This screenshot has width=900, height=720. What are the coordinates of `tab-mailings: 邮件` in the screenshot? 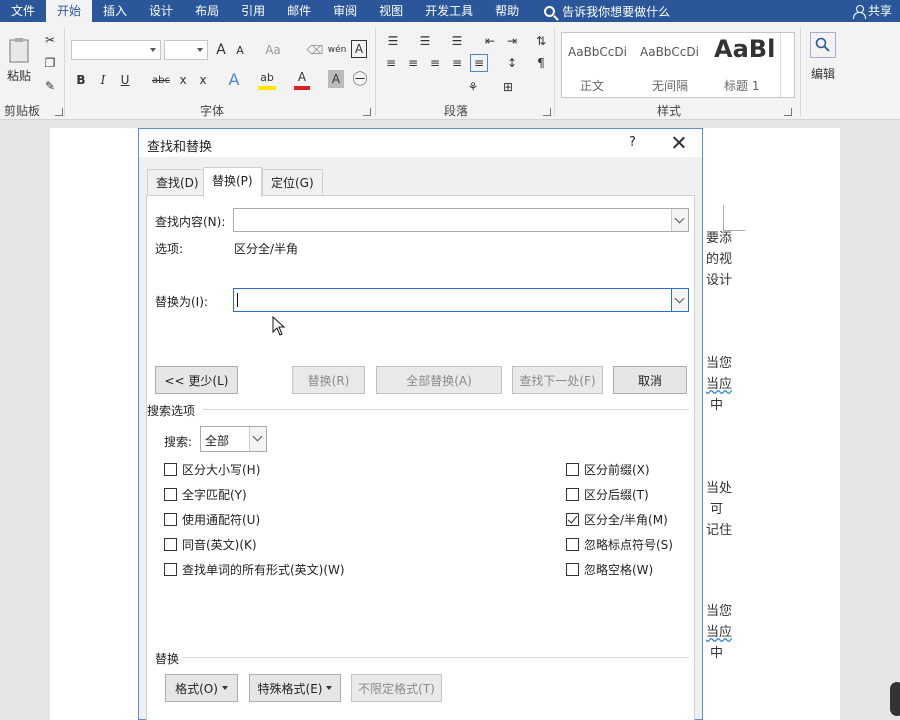 It's located at (299, 11).